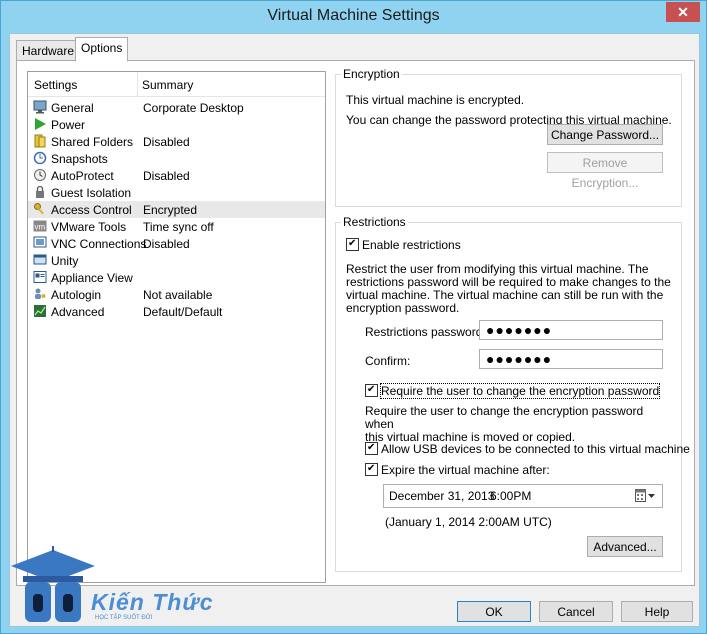 This screenshot has width=707, height=634. I want to click on list-item-access-control: Access Control Encrypted, so click(176, 209).